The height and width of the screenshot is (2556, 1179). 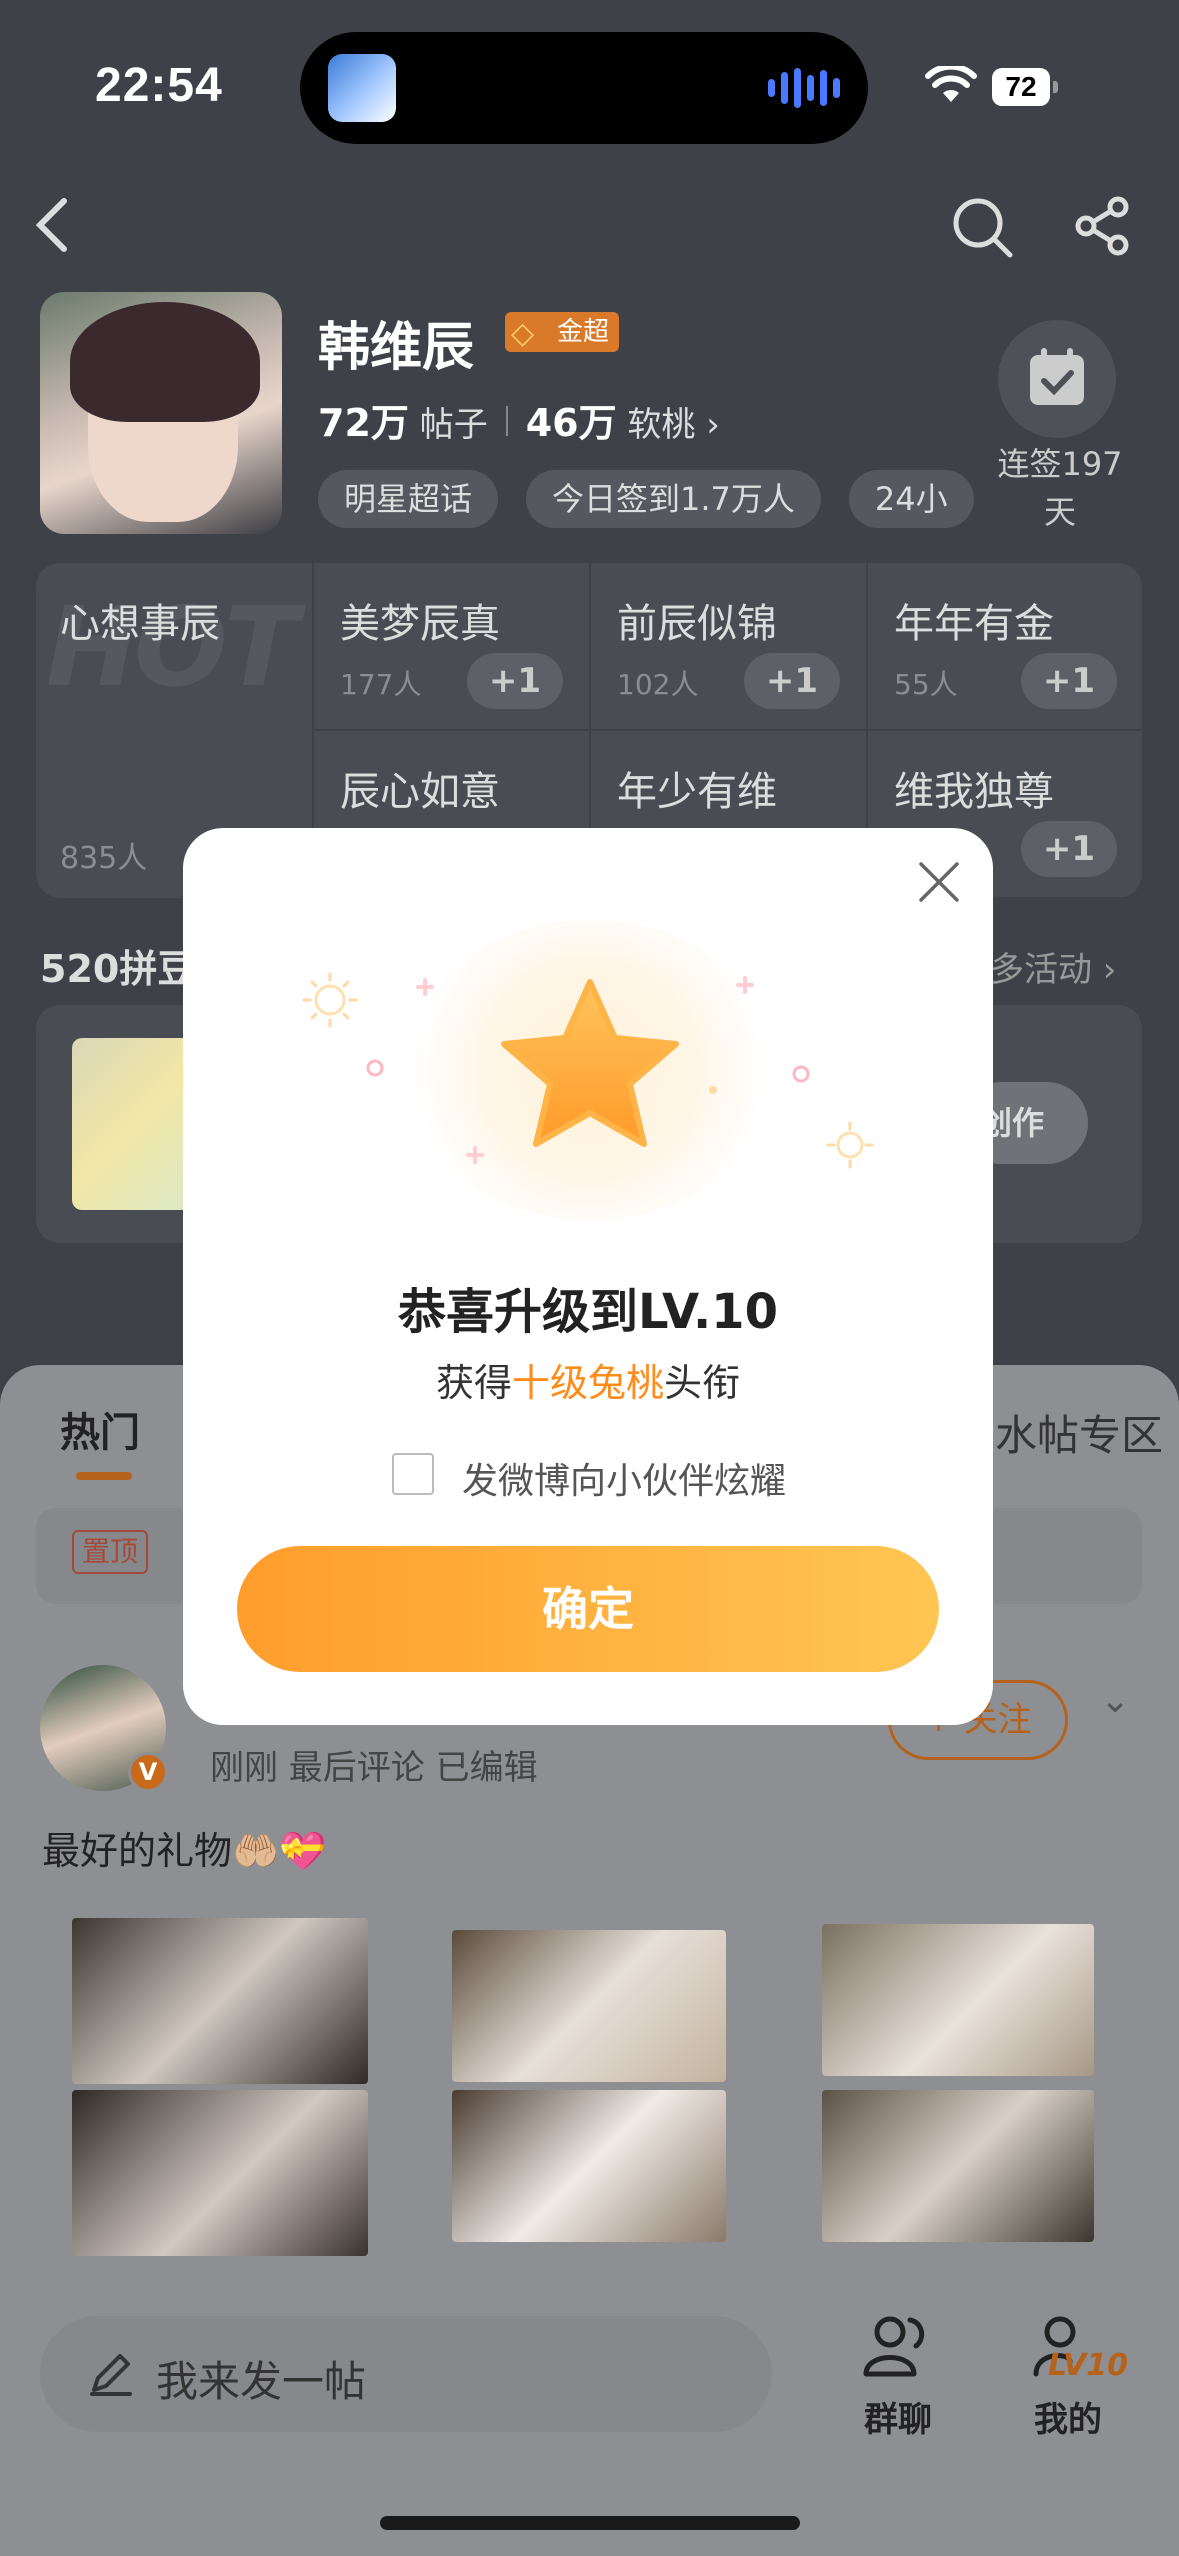 What do you see at coordinates (111, 2375) in the screenshot?
I see `pencil-icon` at bounding box center [111, 2375].